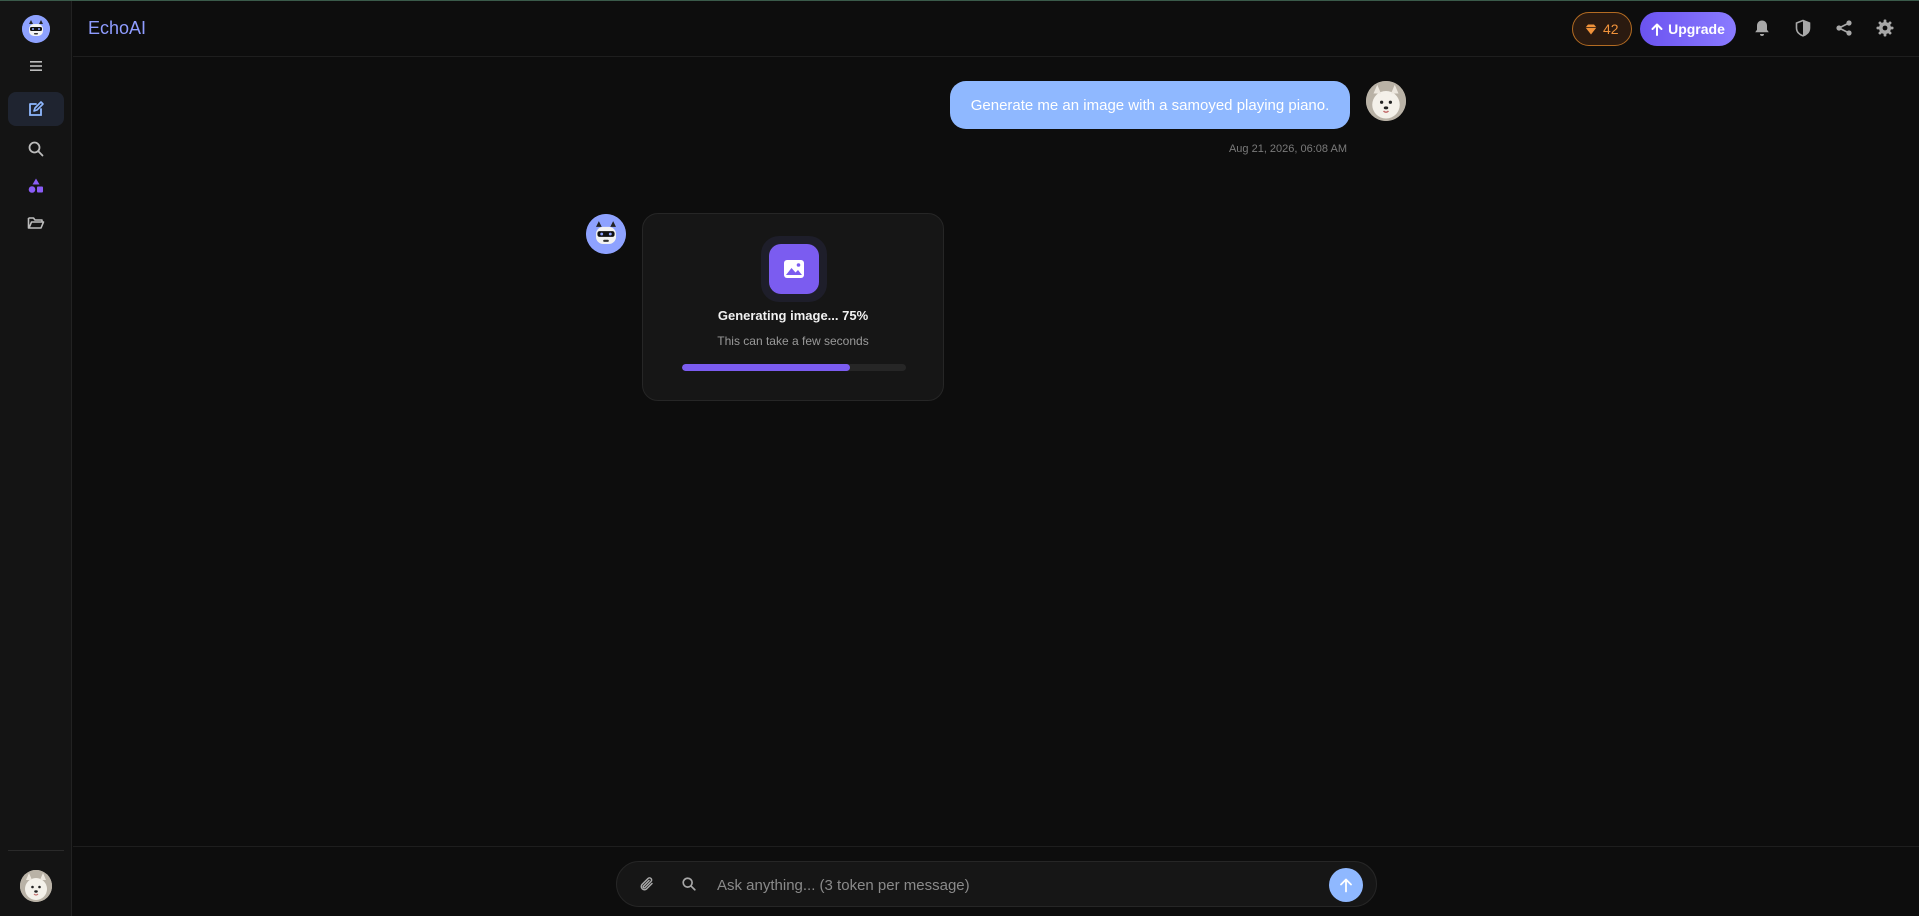 The height and width of the screenshot is (916, 1919). What do you see at coordinates (793, 341) in the screenshot?
I see `generation-status-subtitle: This can take a few seconds` at bounding box center [793, 341].